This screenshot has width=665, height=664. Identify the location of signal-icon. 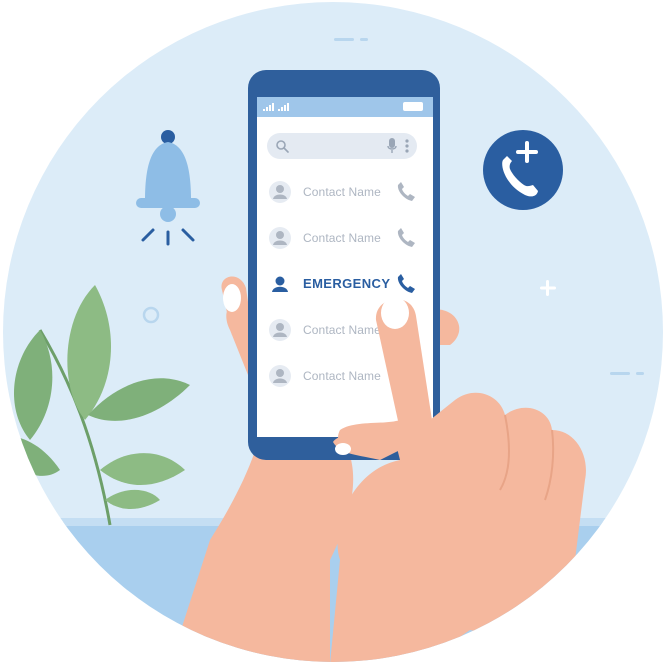
(276, 107).